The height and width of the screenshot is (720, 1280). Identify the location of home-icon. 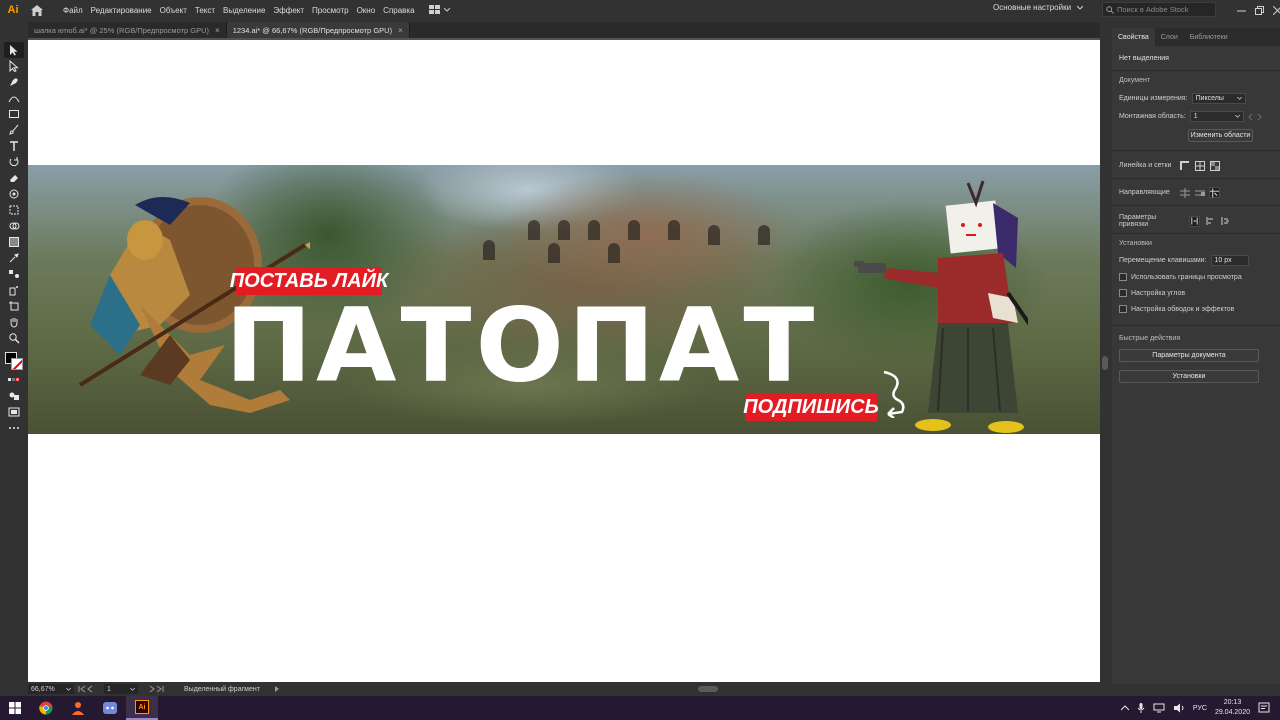
(37, 10).